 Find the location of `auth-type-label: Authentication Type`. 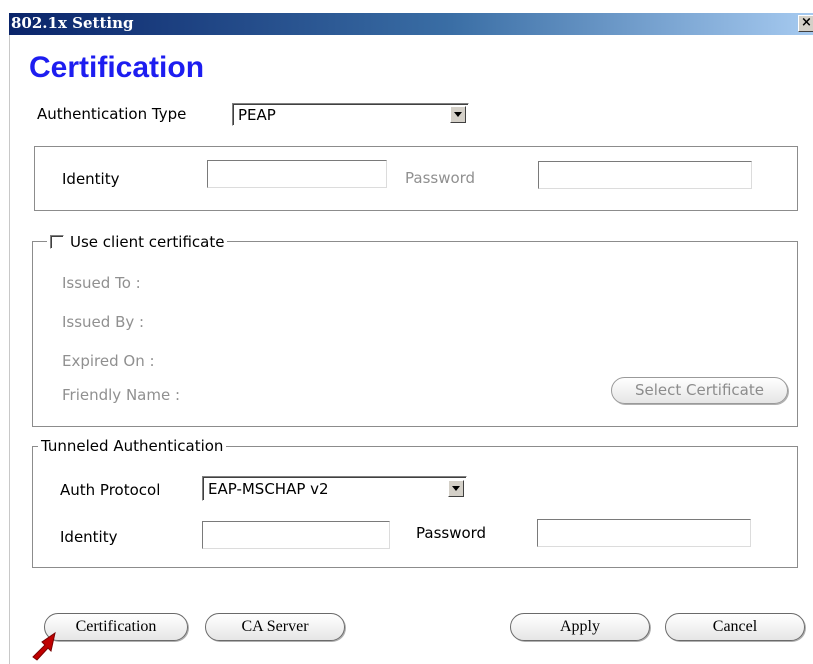

auth-type-label: Authentication Type is located at coordinates (112, 114).